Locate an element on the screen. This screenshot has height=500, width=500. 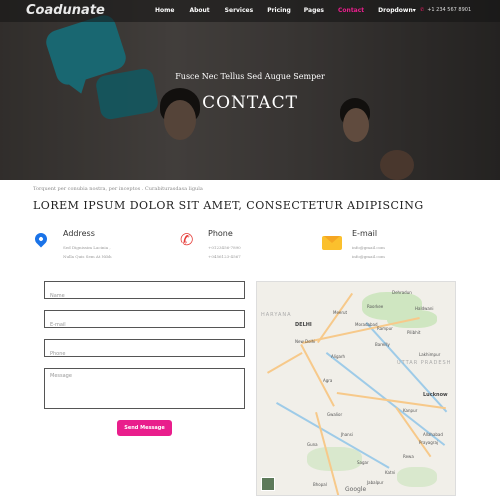
map-city-label: Sagar is located at coordinates (363, 462).